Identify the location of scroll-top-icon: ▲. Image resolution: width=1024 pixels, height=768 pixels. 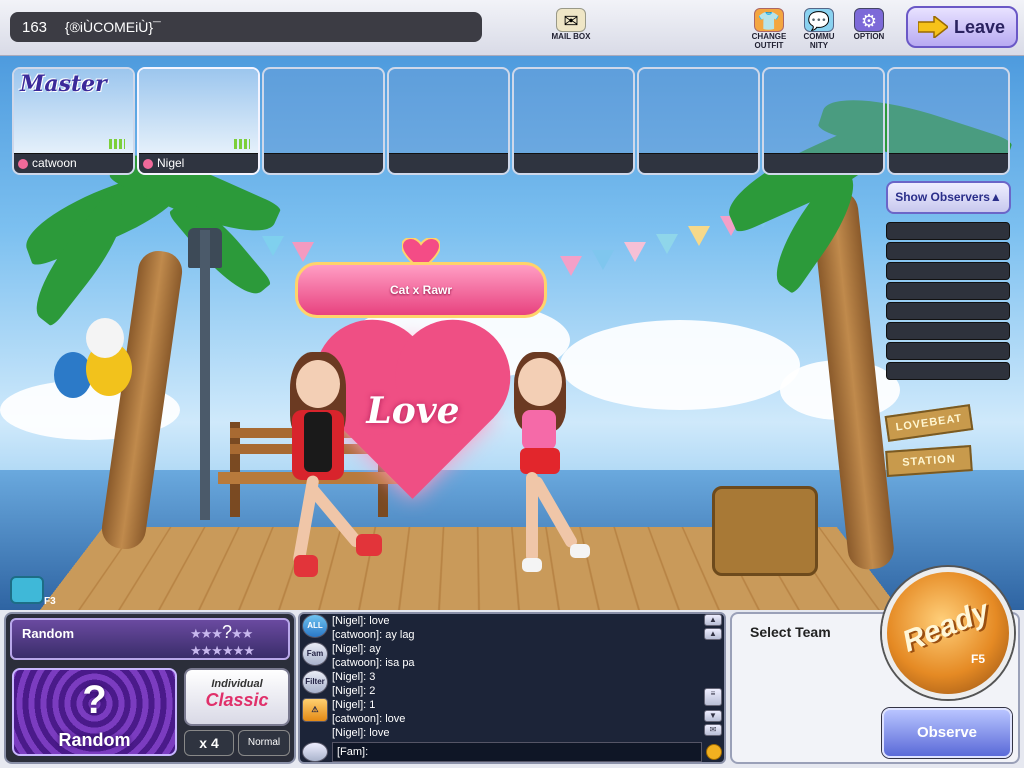
(713, 620).